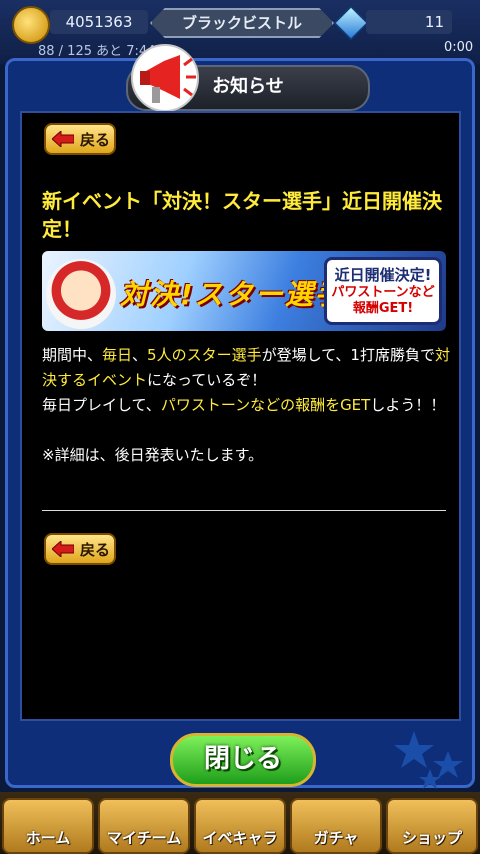 This screenshot has width=480, height=854. I want to click on back-button-bottom: 戻る, so click(80, 549).